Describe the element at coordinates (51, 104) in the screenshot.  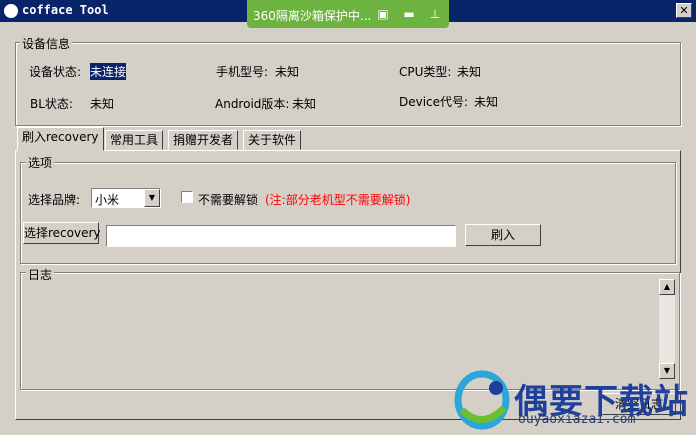
I see `bl-status-label: BL状态:` at that location.